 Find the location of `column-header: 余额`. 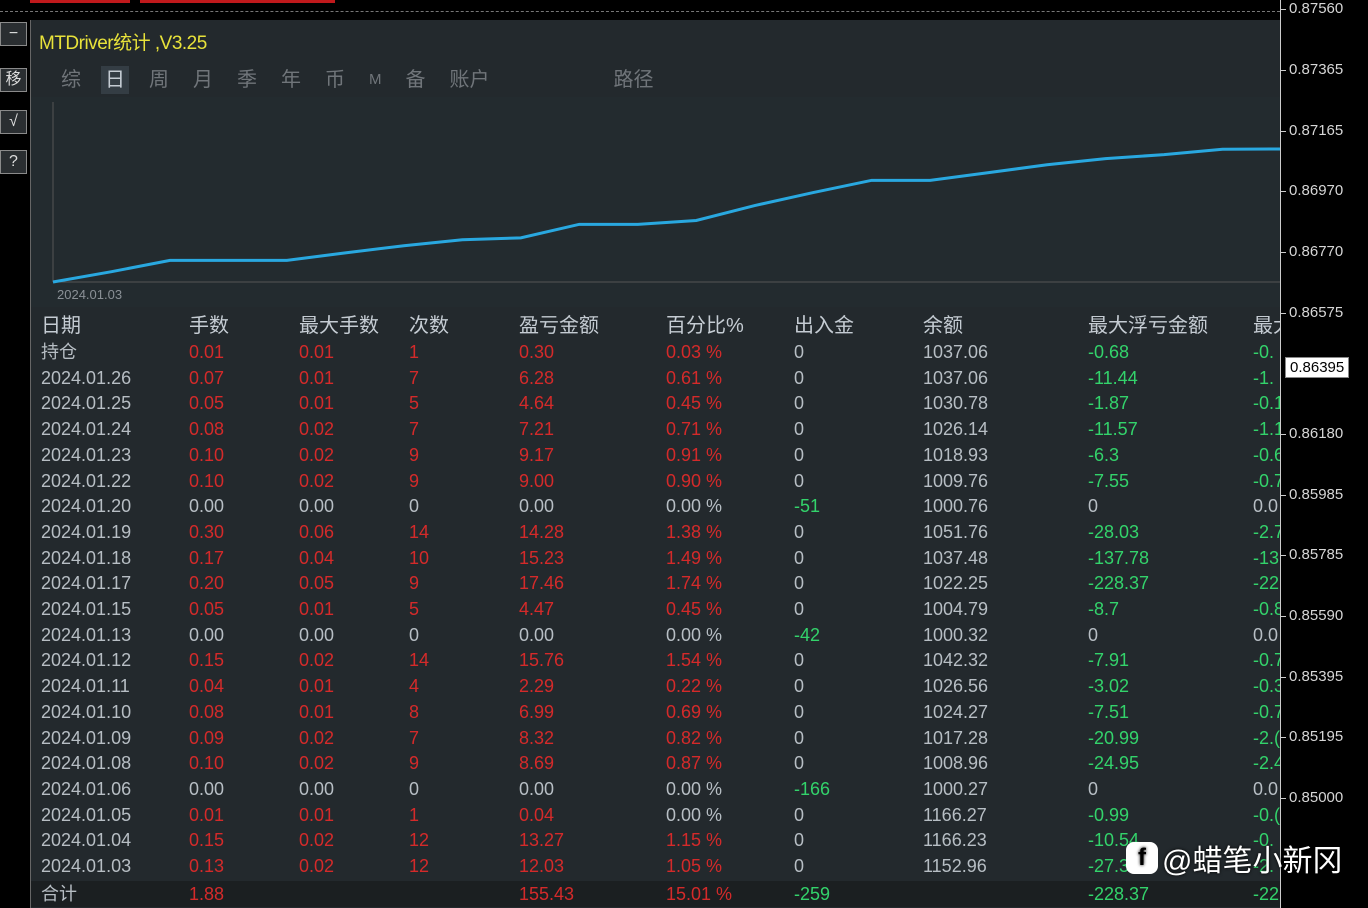

column-header: 余额 is located at coordinates (943, 326).